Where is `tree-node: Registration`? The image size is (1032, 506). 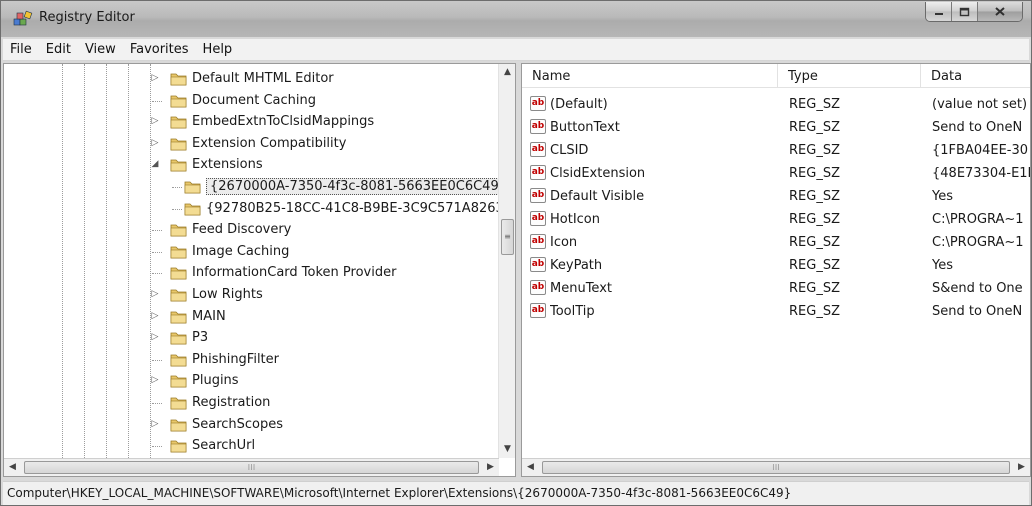 tree-node: Registration is located at coordinates (251, 403).